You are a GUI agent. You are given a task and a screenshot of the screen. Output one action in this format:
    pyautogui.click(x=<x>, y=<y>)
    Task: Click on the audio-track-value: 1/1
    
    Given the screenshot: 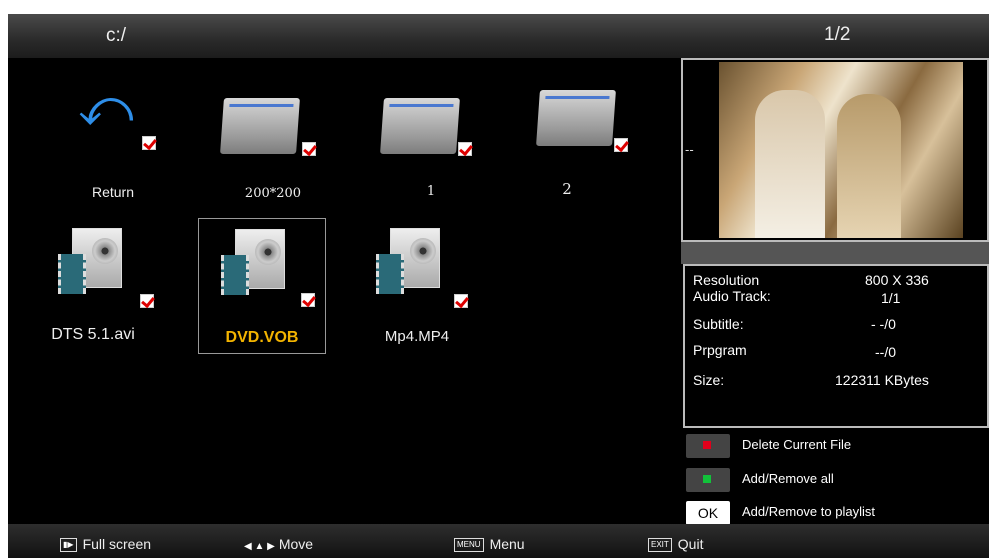 What is the action you would take?
    pyautogui.click(x=891, y=298)
    